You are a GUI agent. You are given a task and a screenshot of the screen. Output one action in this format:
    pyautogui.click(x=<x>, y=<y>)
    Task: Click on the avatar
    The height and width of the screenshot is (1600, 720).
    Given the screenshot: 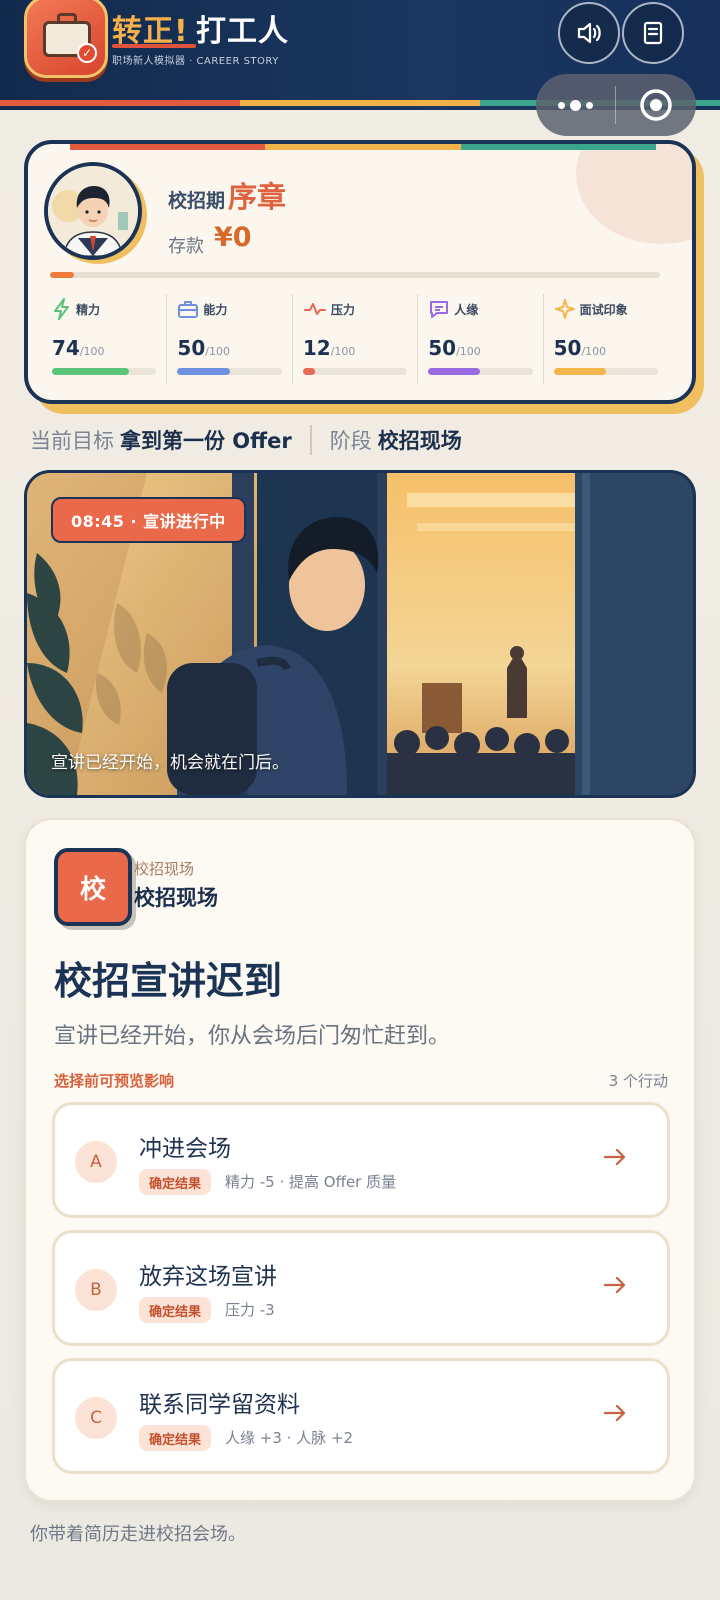 What is the action you would take?
    pyautogui.click(x=93, y=211)
    